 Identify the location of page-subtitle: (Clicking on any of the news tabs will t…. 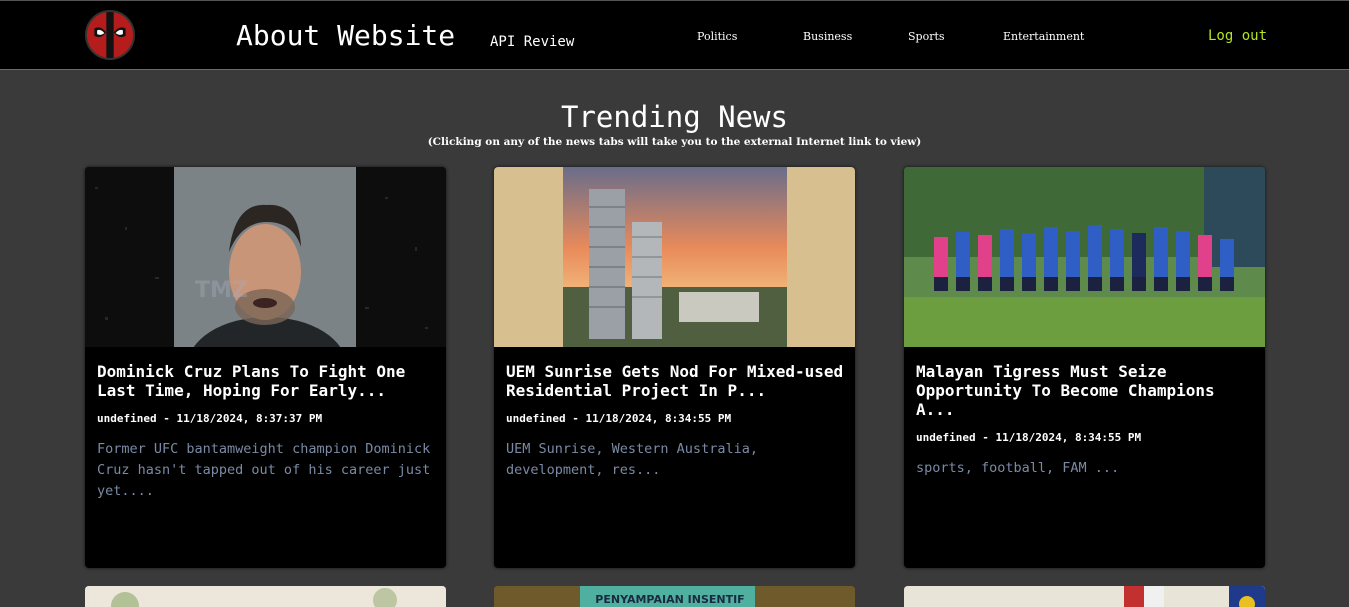
(674, 142).